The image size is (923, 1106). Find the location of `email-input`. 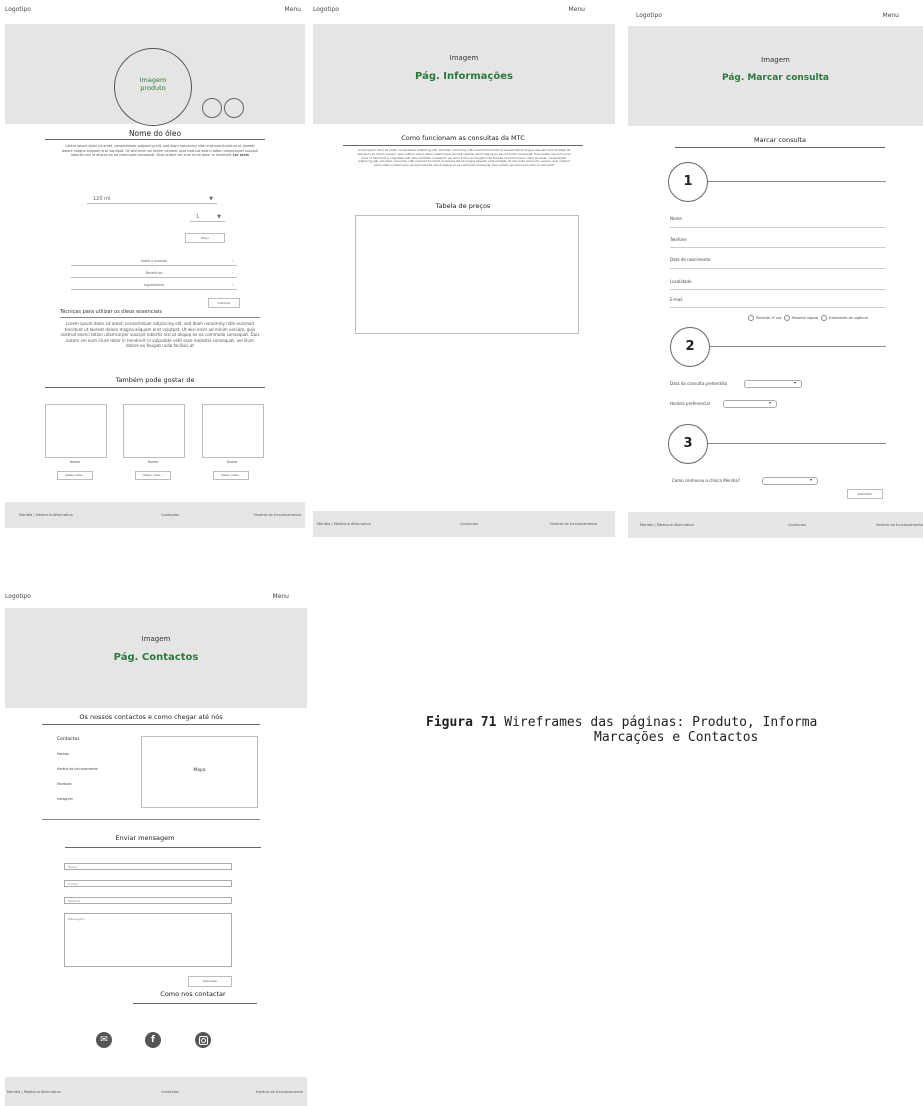

email-input is located at coordinates (778, 307).